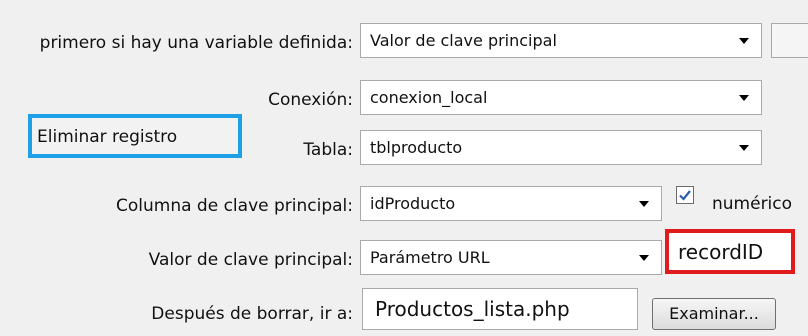  What do you see at coordinates (234, 206) in the screenshot?
I see `pk-column-label: Columna de clave principal:` at bounding box center [234, 206].